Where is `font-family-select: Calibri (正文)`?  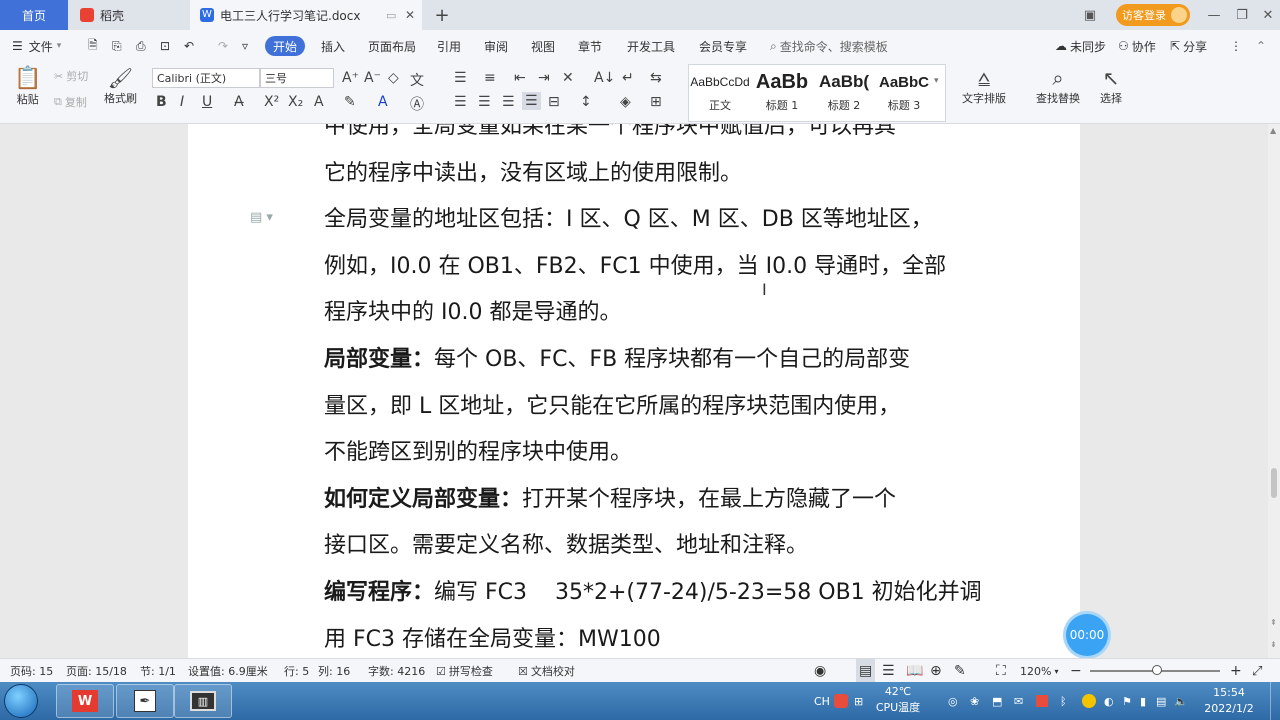
font-family-select: Calibri (正文) is located at coordinates (206, 78).